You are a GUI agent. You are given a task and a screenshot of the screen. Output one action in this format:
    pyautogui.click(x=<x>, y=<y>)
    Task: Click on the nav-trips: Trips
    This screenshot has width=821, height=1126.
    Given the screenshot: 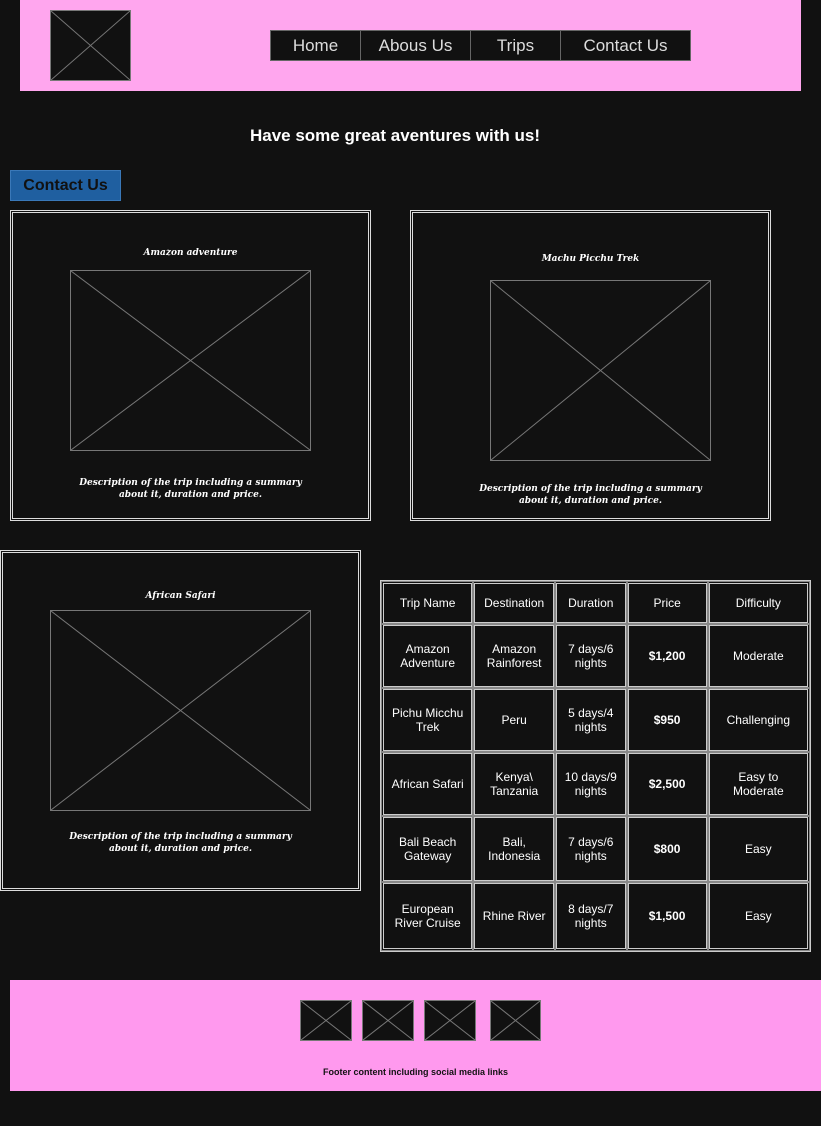 What is the action you would take?
    pyautogui.click(x=516, y=45)
    